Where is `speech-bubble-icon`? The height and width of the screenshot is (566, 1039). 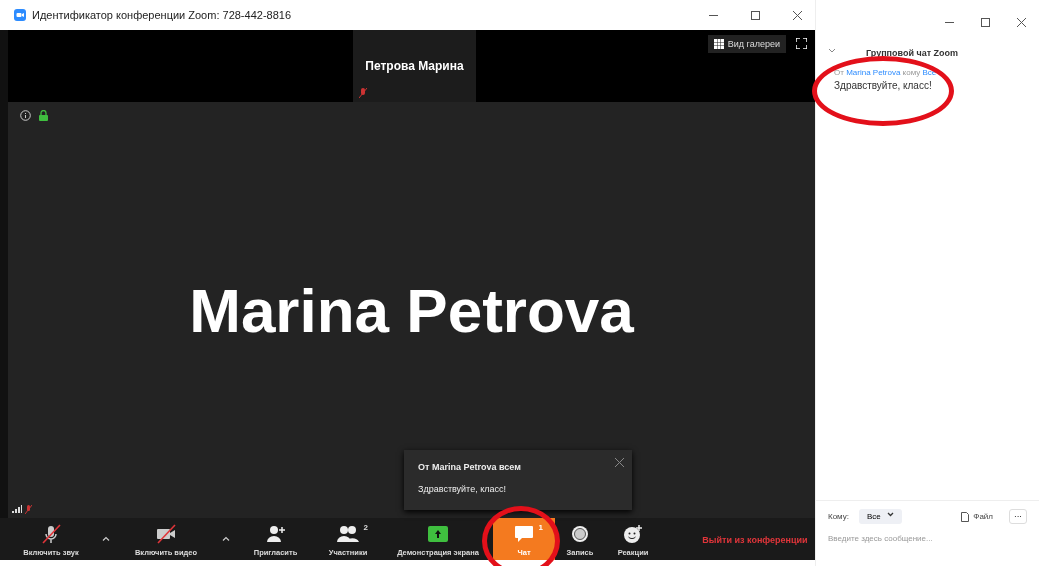 speech-bubble-icon is located at coordinates (524, 534).